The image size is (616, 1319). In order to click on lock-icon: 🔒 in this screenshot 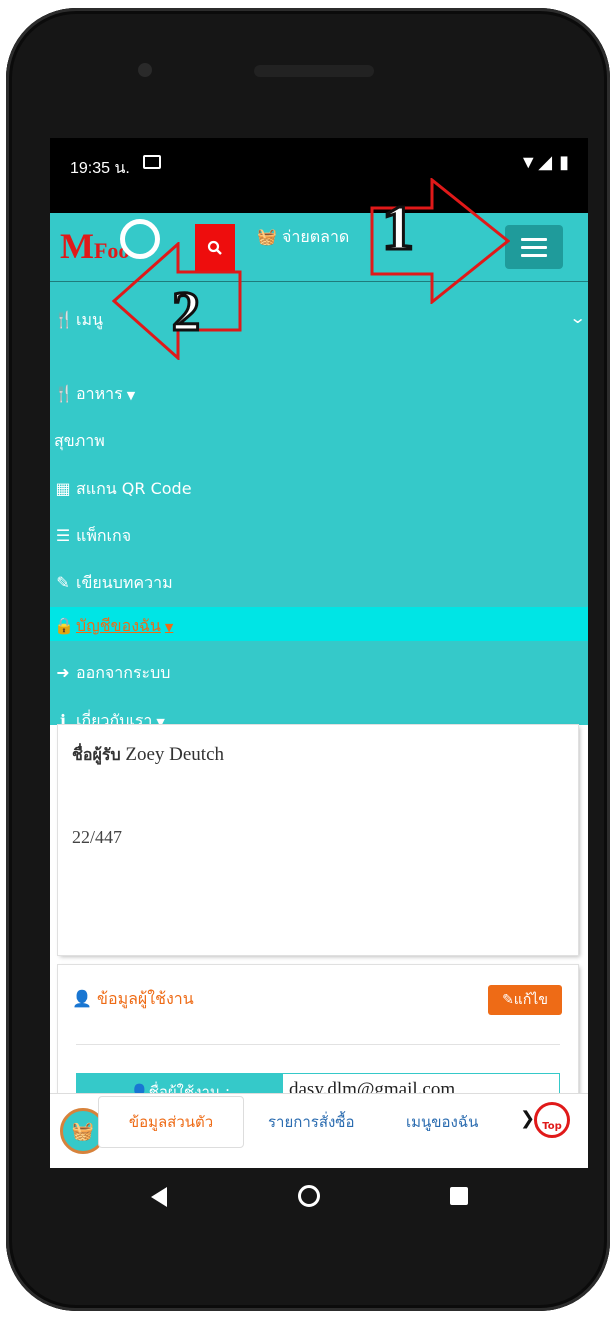, I will do `click(64, 625)`.